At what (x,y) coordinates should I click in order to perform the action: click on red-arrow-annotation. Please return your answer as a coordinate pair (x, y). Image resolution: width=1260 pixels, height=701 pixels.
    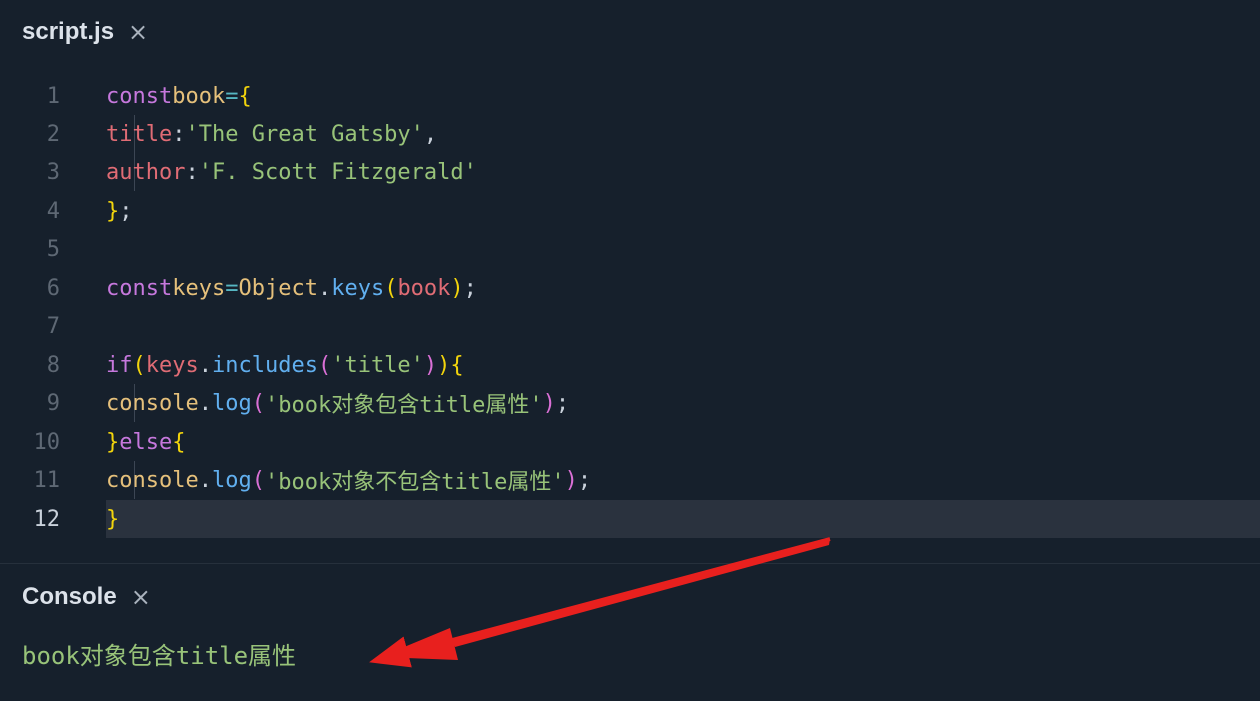
    Looking at the image, I should click on (600, 602).